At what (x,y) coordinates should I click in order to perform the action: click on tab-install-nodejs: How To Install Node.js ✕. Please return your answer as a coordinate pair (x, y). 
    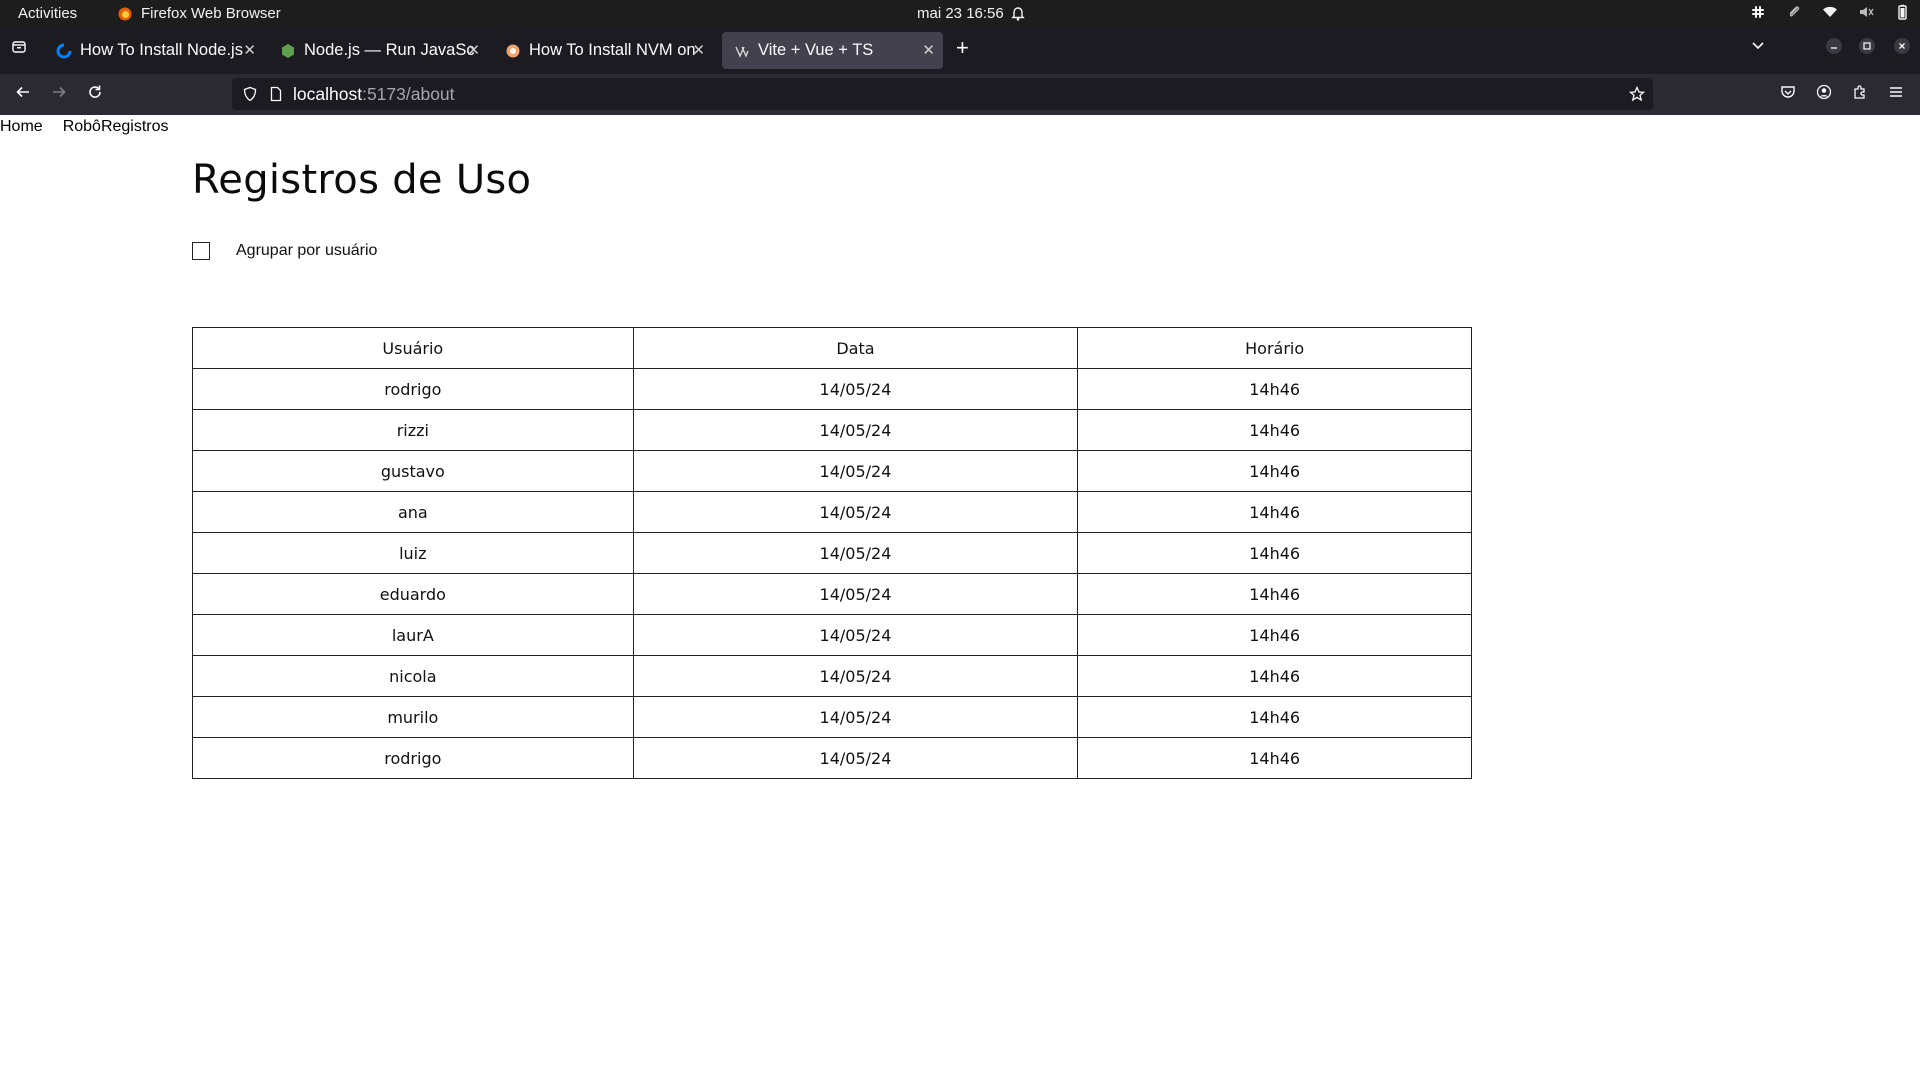
    Looking at the image, I should click on (154, 50).